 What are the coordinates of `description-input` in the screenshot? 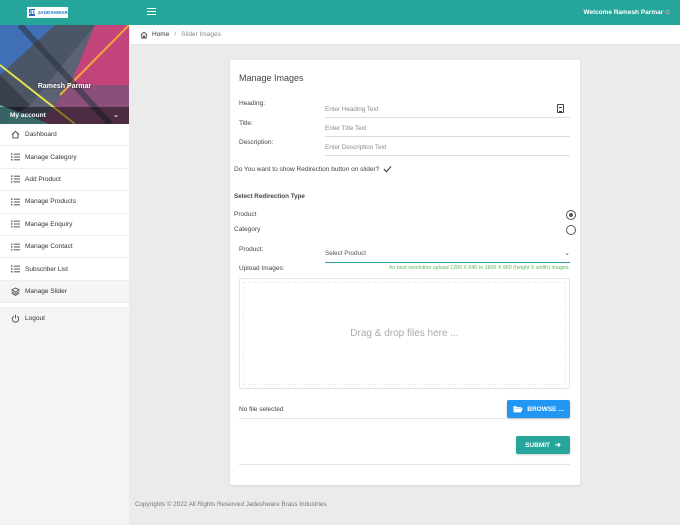 It's located at (447, 148).